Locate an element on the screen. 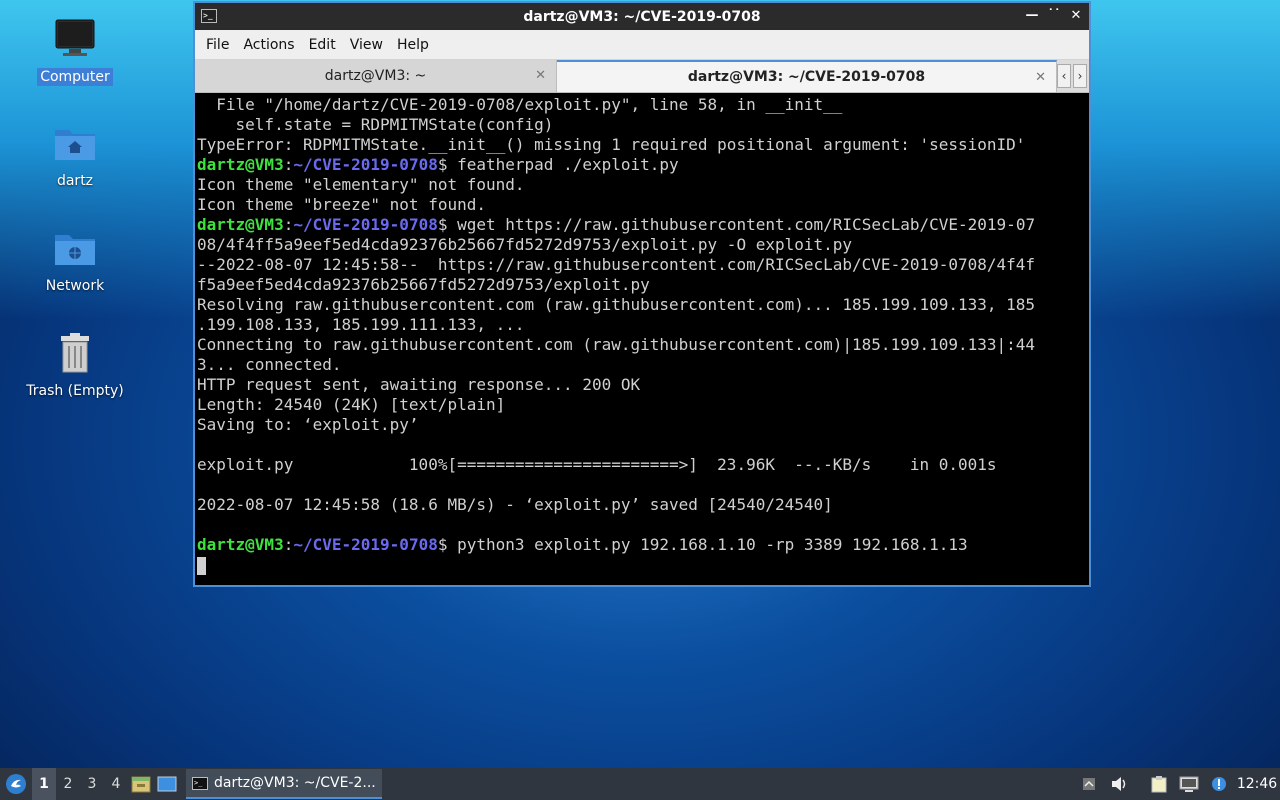 This screenshot has width=1280, height=800. menu-edit: Edit is located at coordinates (322, 45).